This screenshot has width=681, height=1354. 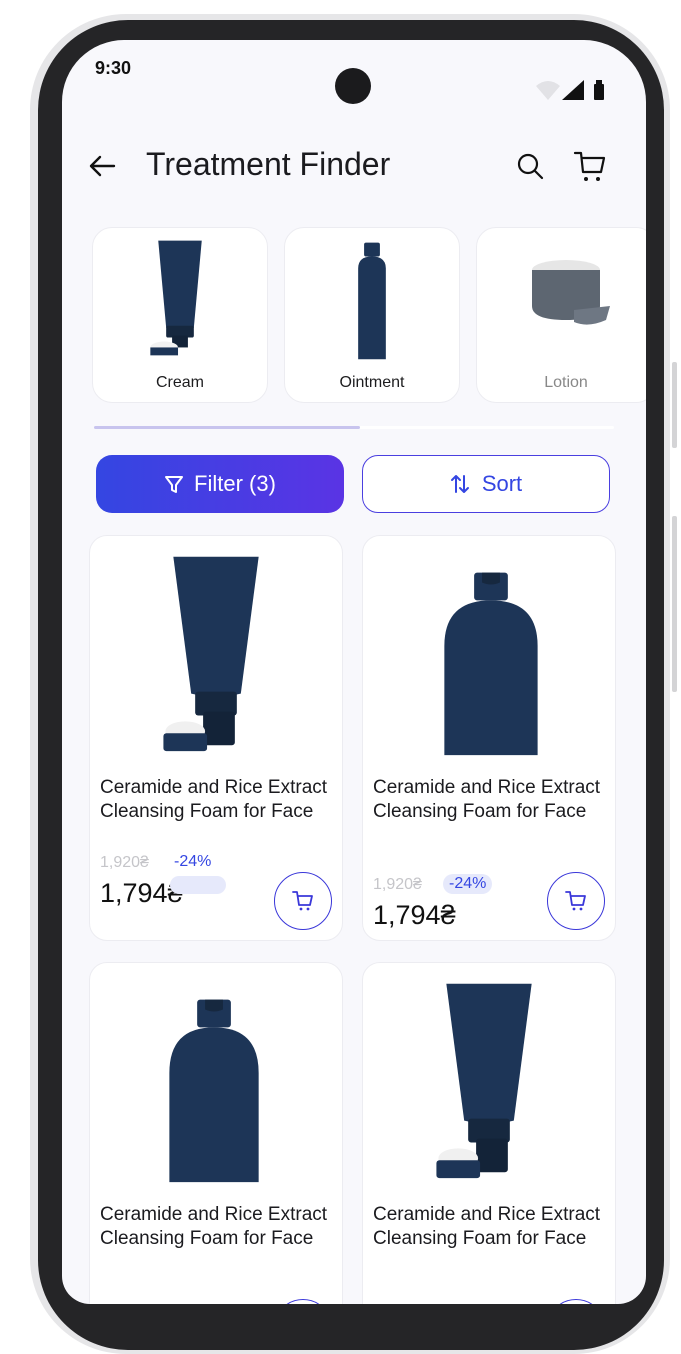 What do you see at coordinates (174, 484) in the screenshot?
I see `filter-icon` at bounding box center [174, 484].